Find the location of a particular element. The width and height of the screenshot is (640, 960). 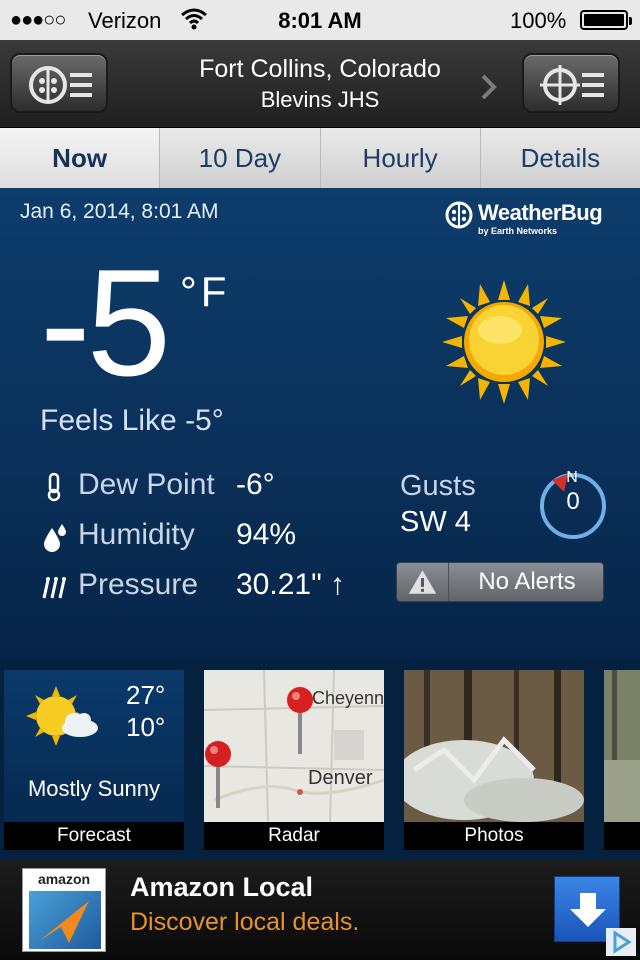

amazon-logo-word: amazon is located at coordinates (64, 879).